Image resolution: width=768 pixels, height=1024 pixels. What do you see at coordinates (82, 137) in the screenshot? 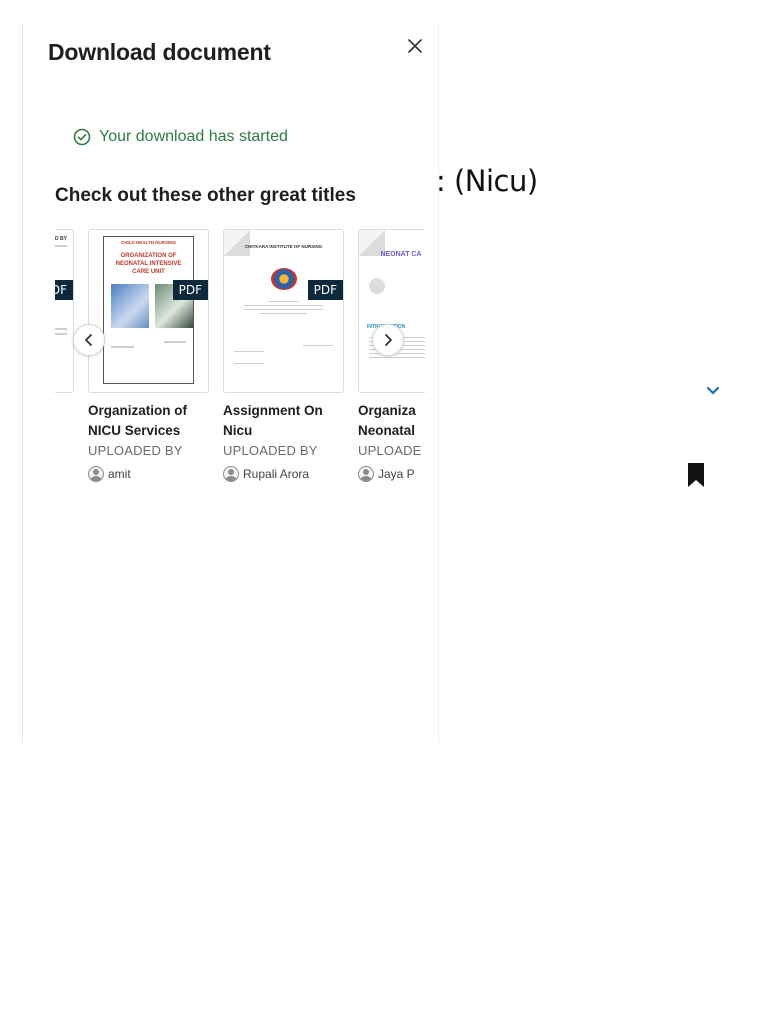
I see `check-circle-icon` at bounding box center [82, 137].